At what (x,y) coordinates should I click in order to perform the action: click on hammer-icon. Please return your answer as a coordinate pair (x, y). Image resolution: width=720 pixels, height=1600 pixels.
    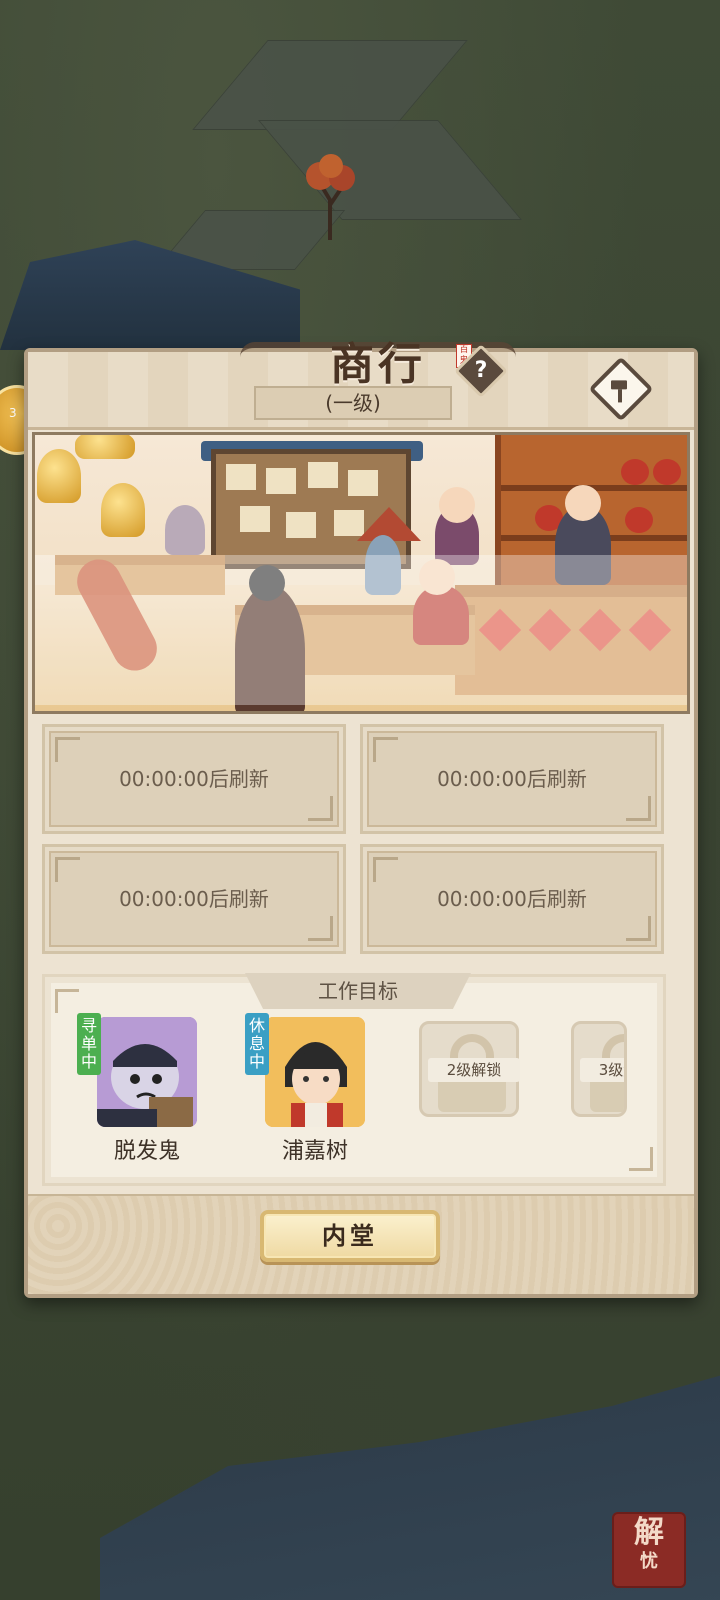
    Looking at the image, I should click on (619, 391).